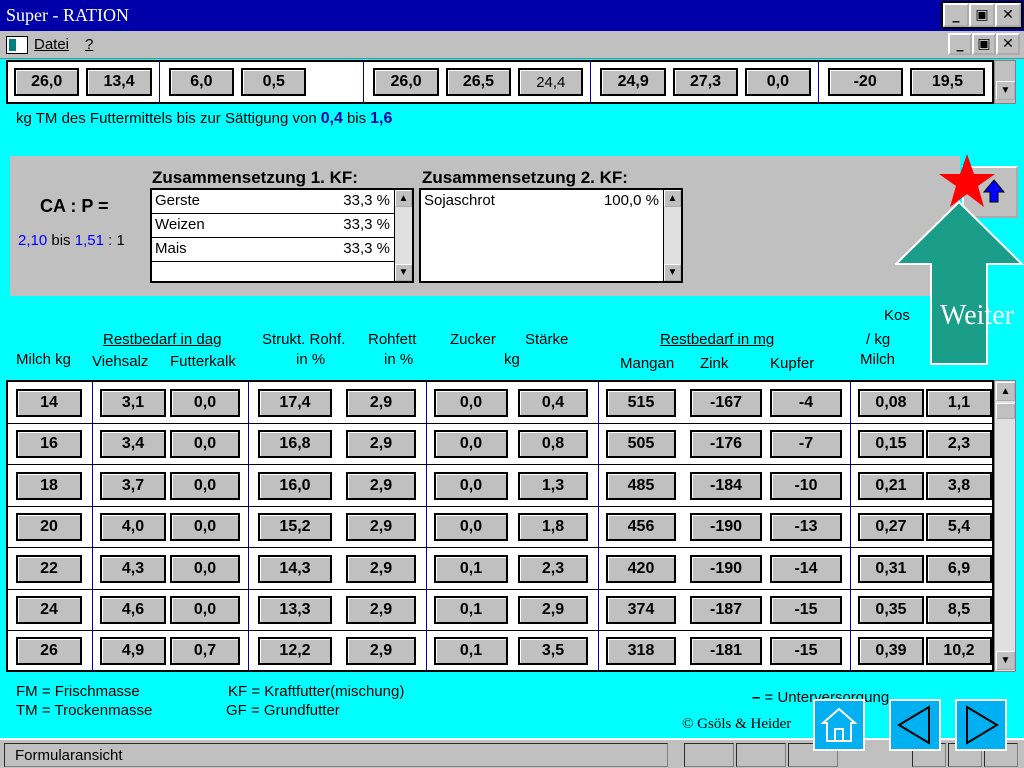 This screenshot has height=768, width=1024. Describe the element at coordinates (51, 44) in the screenshot. I see `menu-datei: Datei` at that location.